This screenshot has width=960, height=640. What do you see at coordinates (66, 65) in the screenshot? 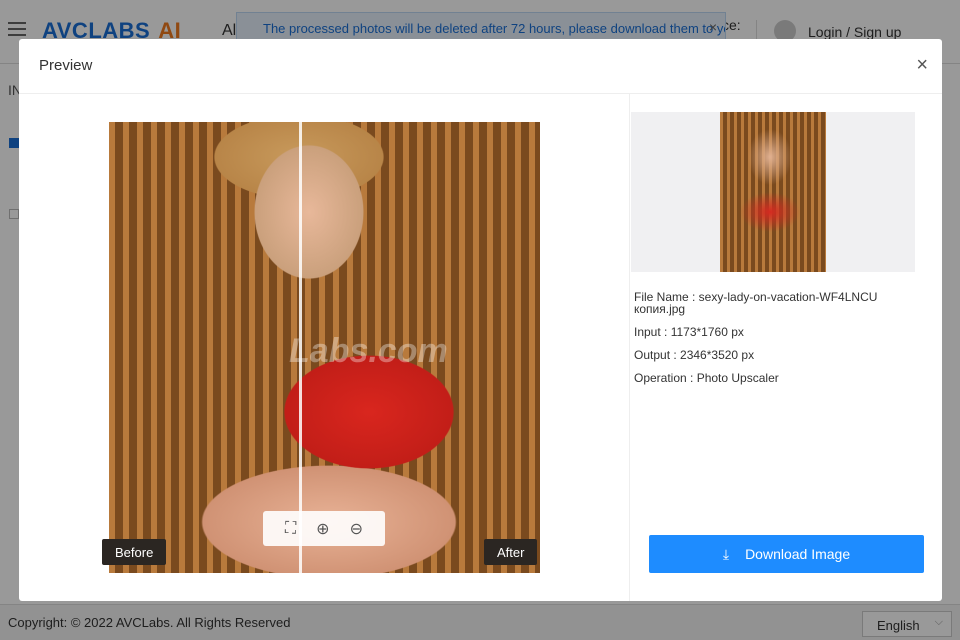
I see `modal-title: Preview` at bounding box center [66, 65].